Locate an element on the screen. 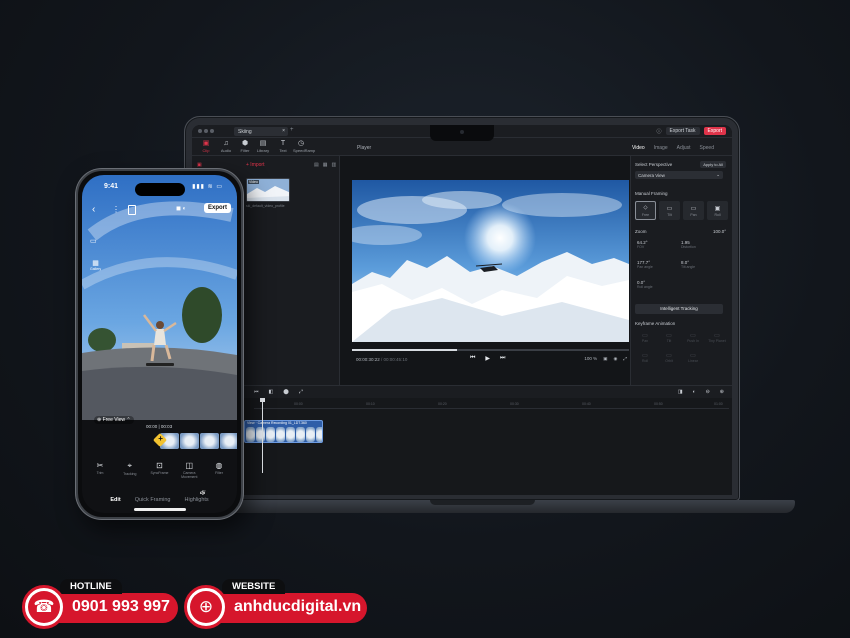 The image size is (850, 638). camera-icon: ◉ is located at coordinates (615, 359).